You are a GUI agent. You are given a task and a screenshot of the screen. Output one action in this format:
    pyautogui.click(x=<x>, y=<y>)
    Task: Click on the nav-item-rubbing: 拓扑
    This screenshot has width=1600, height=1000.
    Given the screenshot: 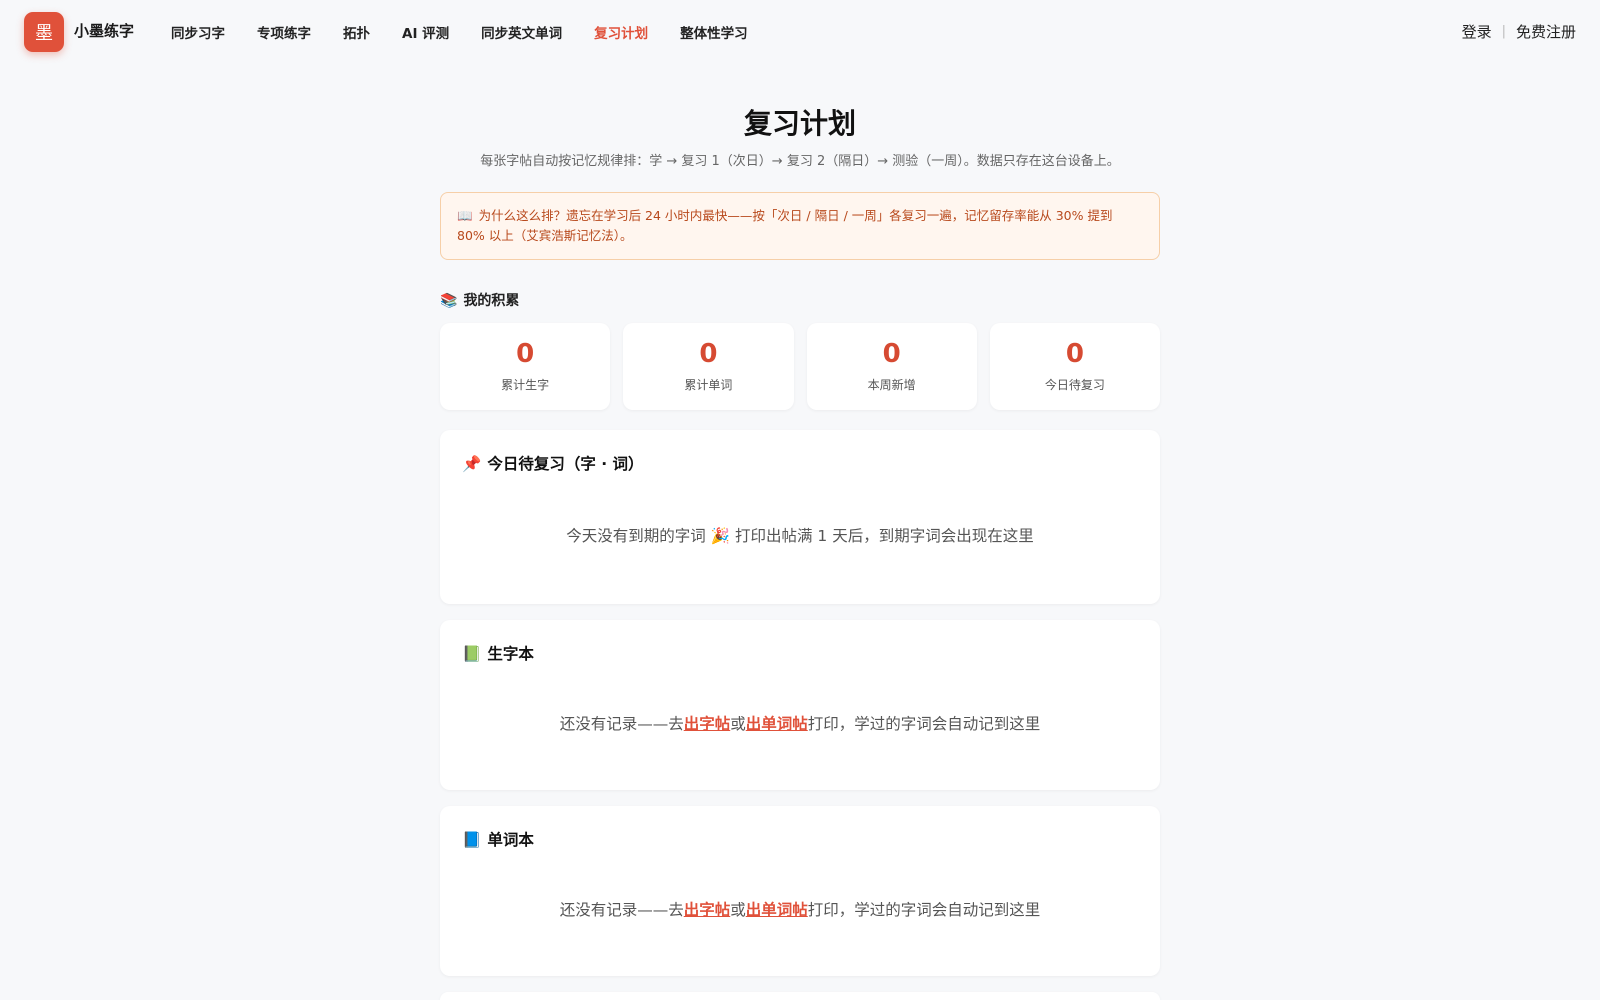 What is the action you would take?
    pyautogui.click(x=356, y=32)
    